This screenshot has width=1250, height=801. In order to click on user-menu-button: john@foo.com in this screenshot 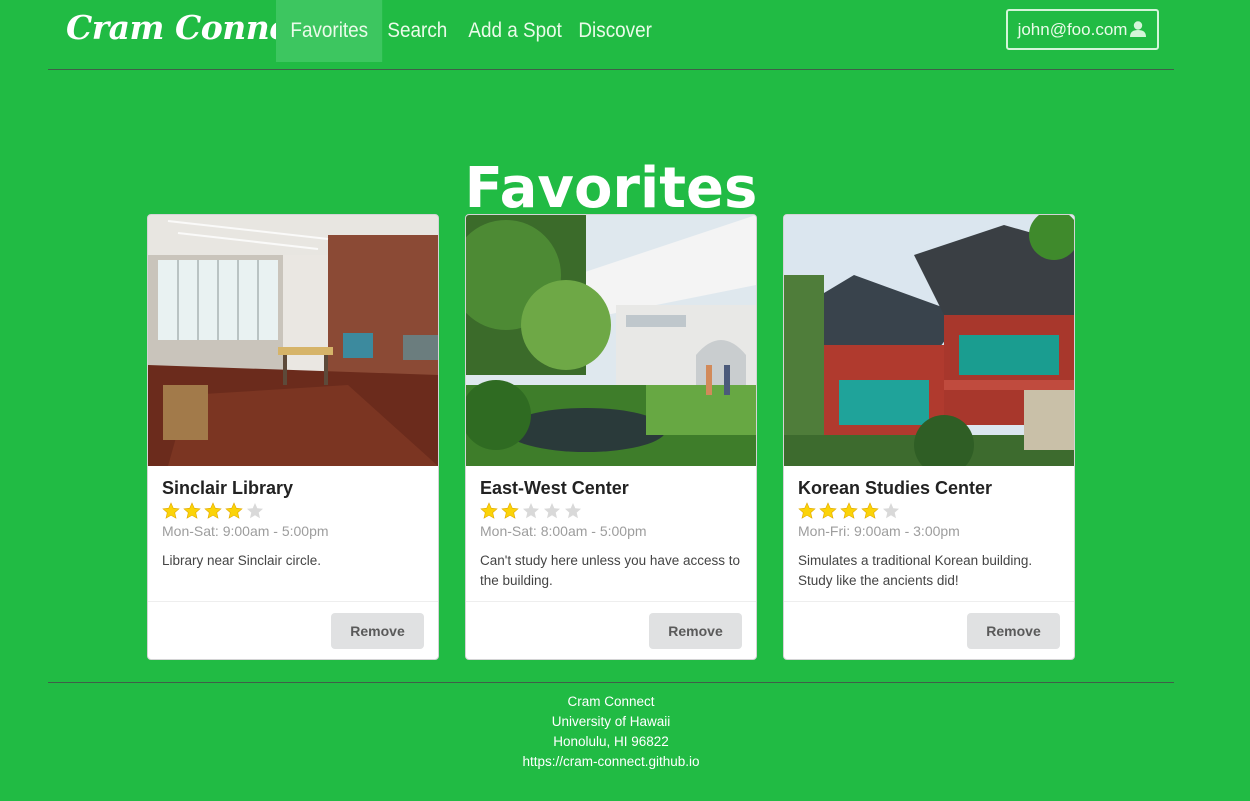, I will do `click(1082, 29)`.